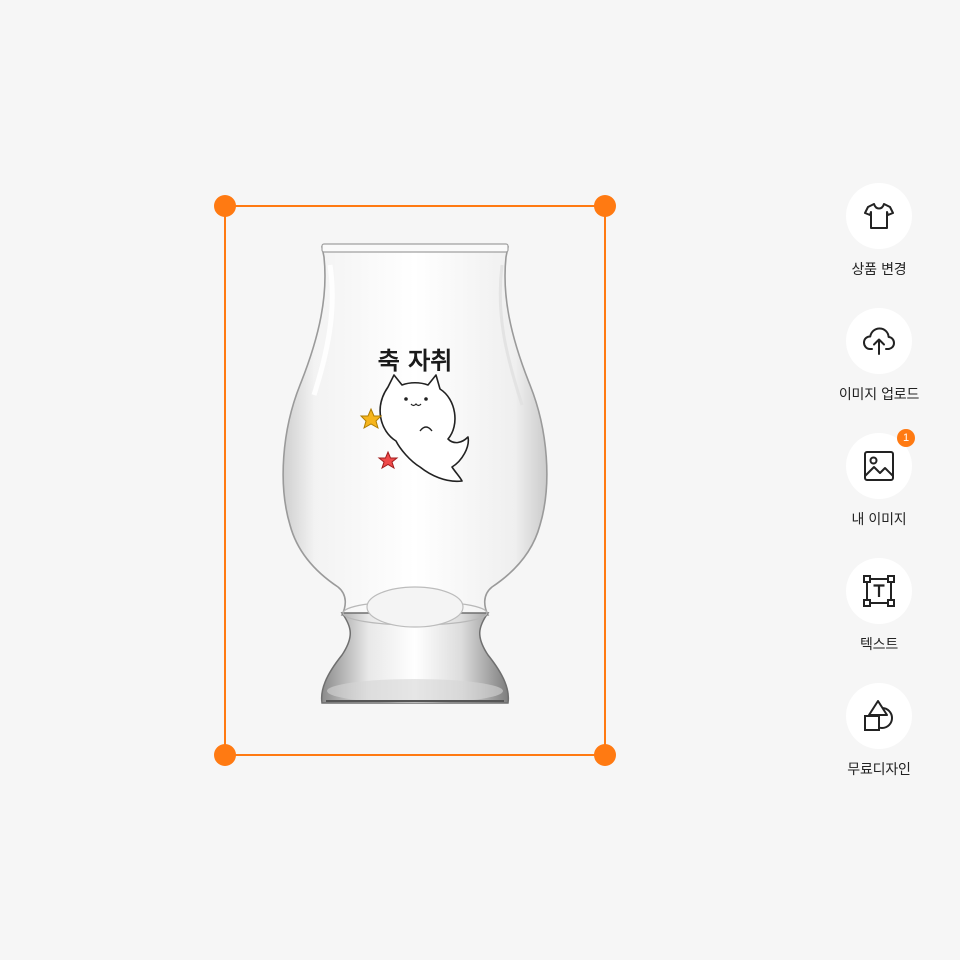 The image size is (960, 960). What do you see at coordinates (879, 520) in the screenshot?
I see `my-images-label: 내 이미지` at bounding box center [879, 520].